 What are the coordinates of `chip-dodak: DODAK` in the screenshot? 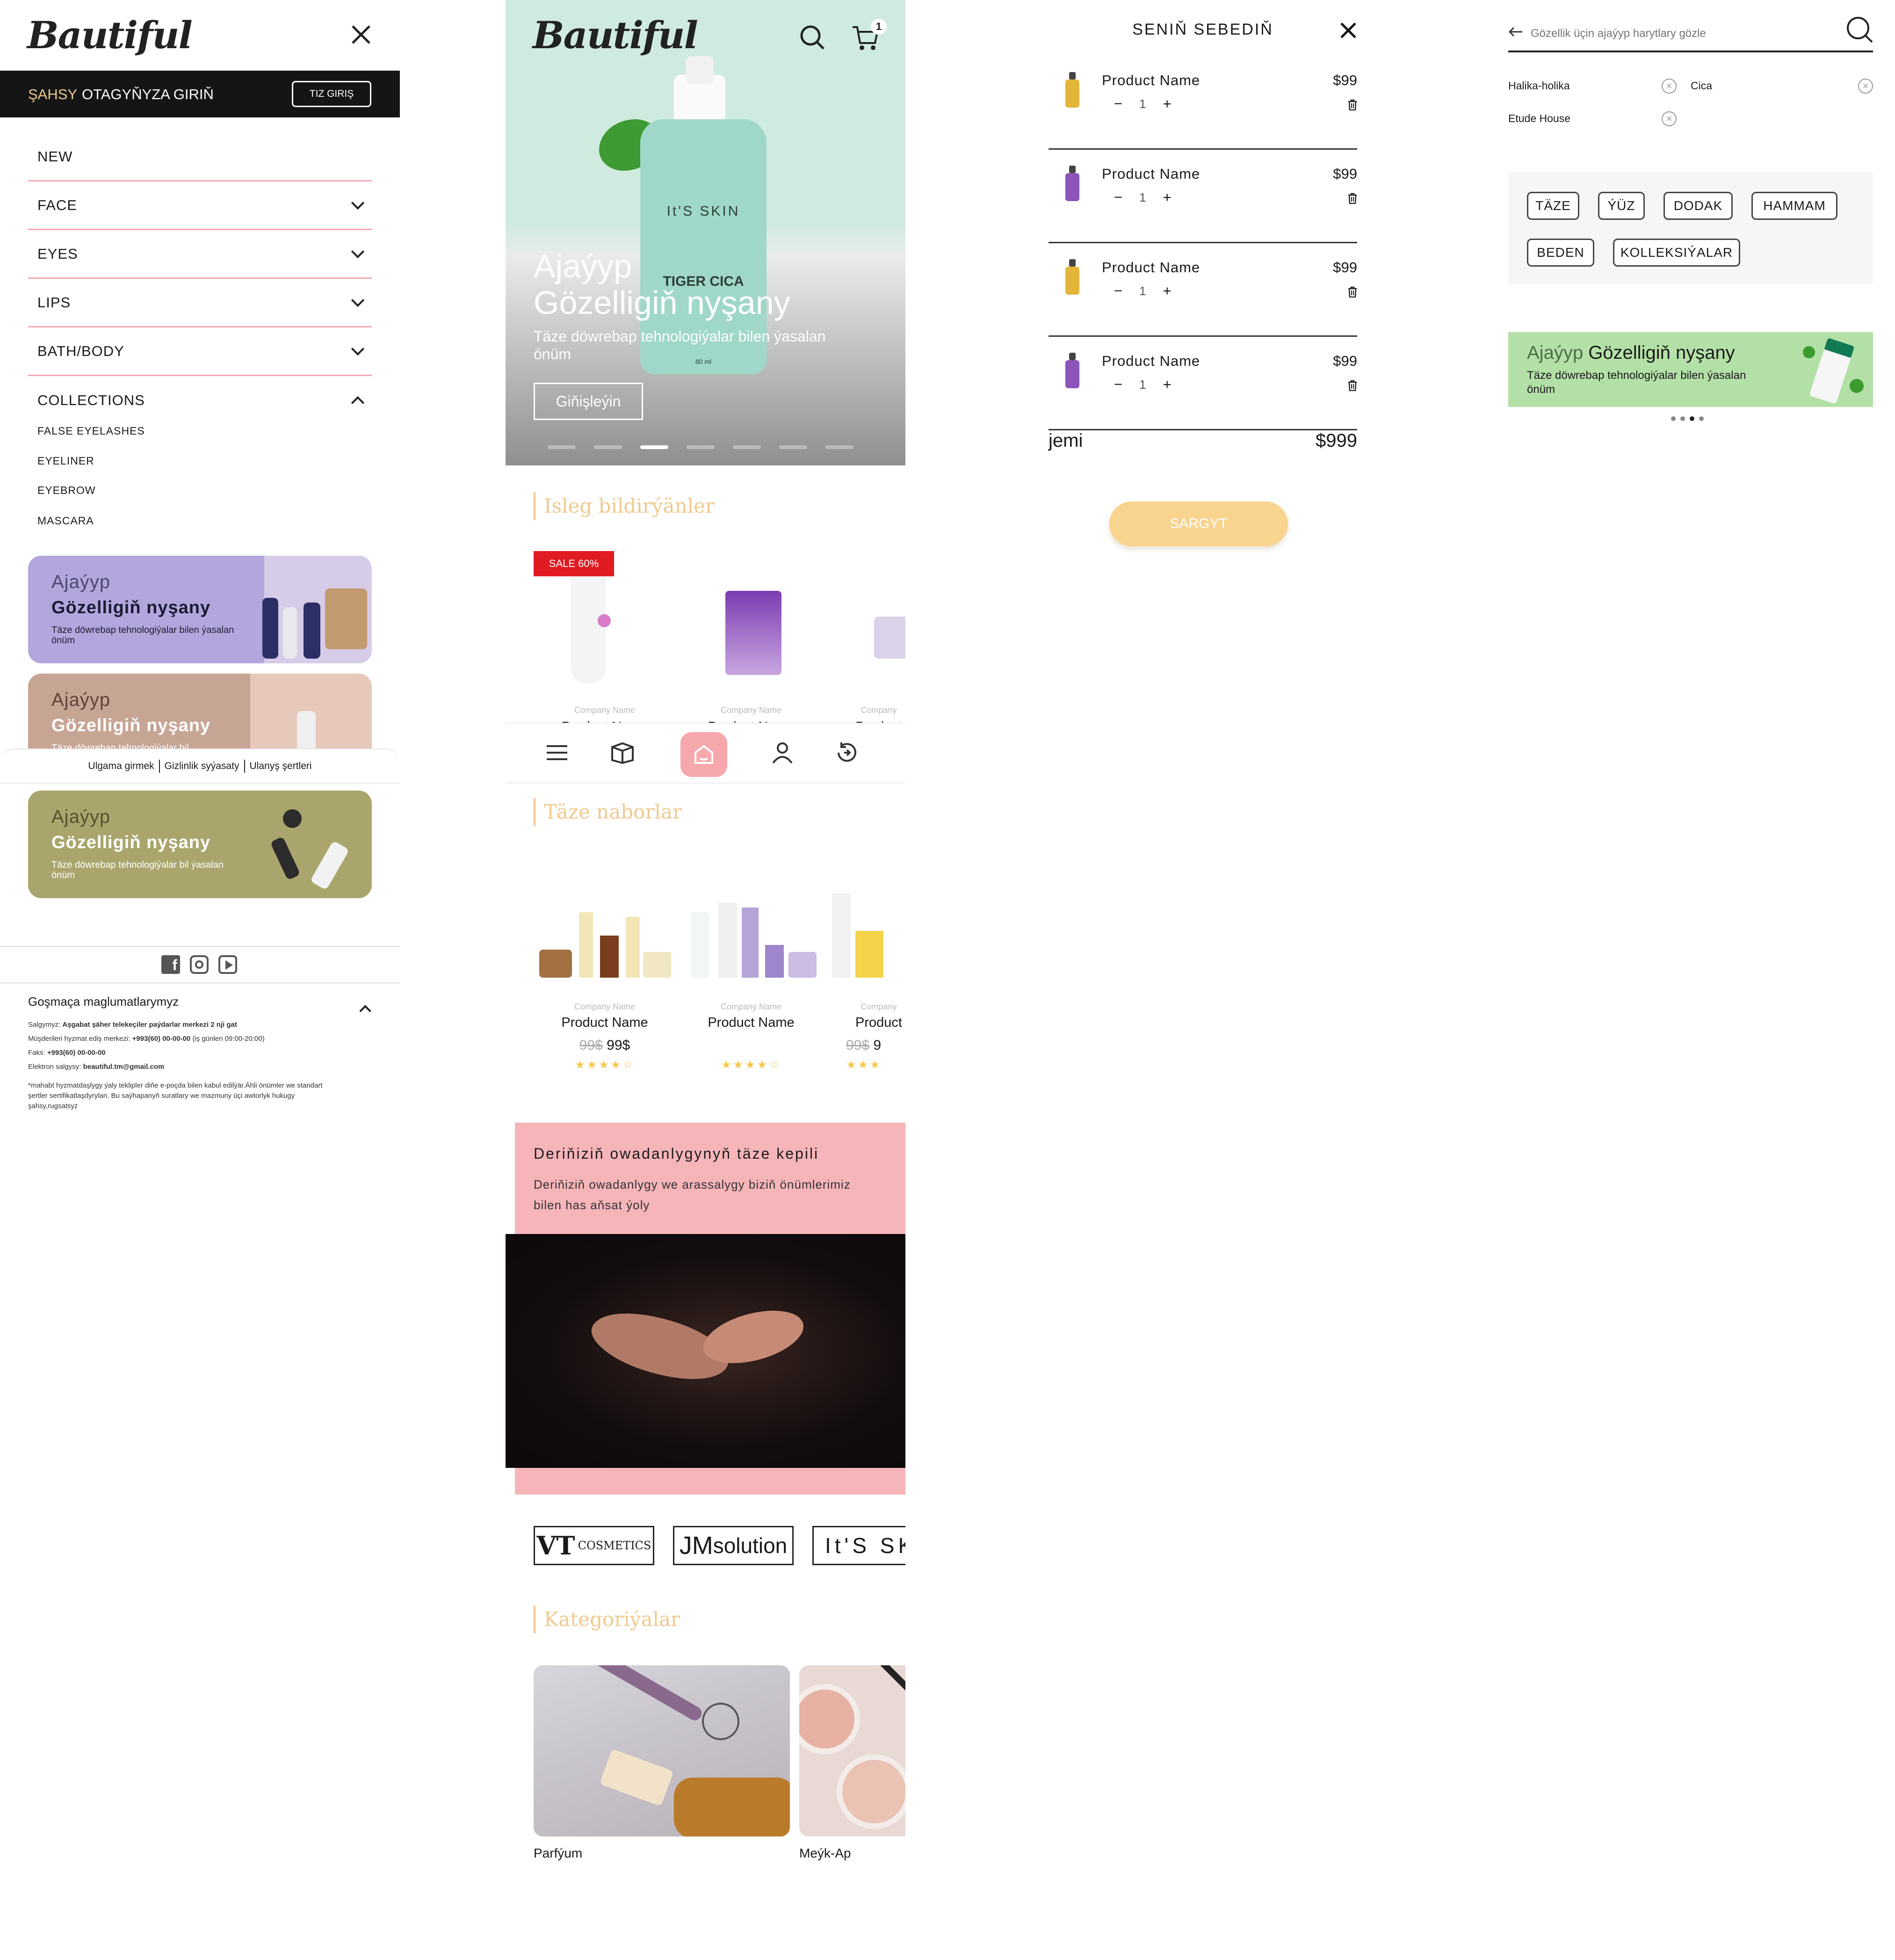 It's located at (1699, 206).